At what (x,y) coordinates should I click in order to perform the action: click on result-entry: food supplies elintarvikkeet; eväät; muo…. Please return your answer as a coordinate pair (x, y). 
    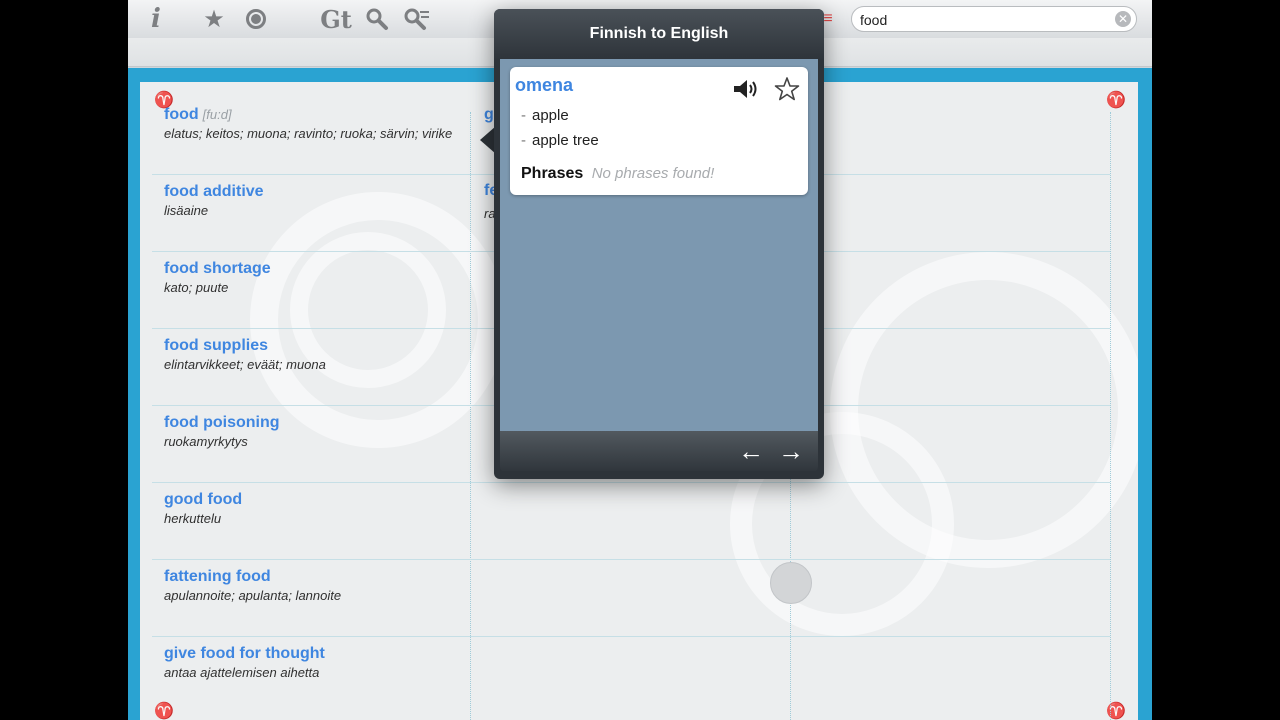
    Looking at the image, I should click on (314, 355).